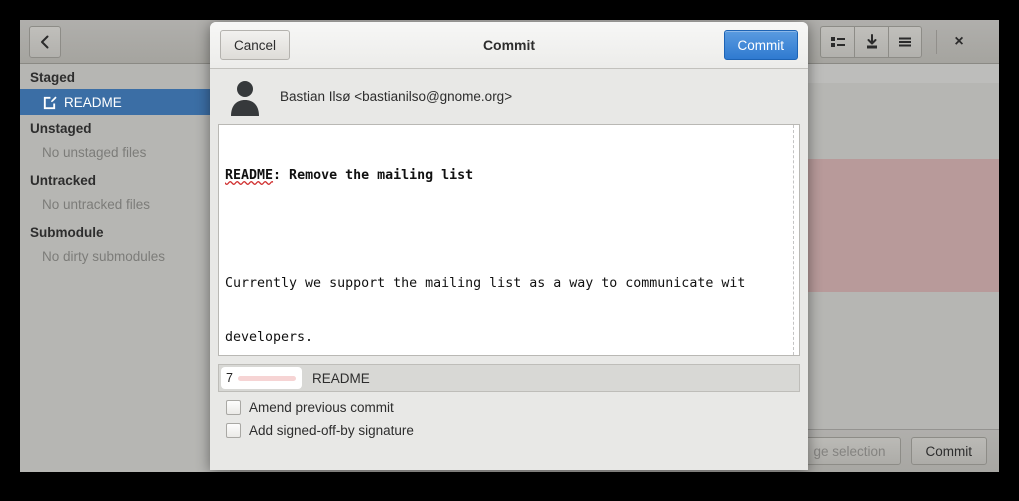  I want to click on download-stash-icon, so click(871, 41).